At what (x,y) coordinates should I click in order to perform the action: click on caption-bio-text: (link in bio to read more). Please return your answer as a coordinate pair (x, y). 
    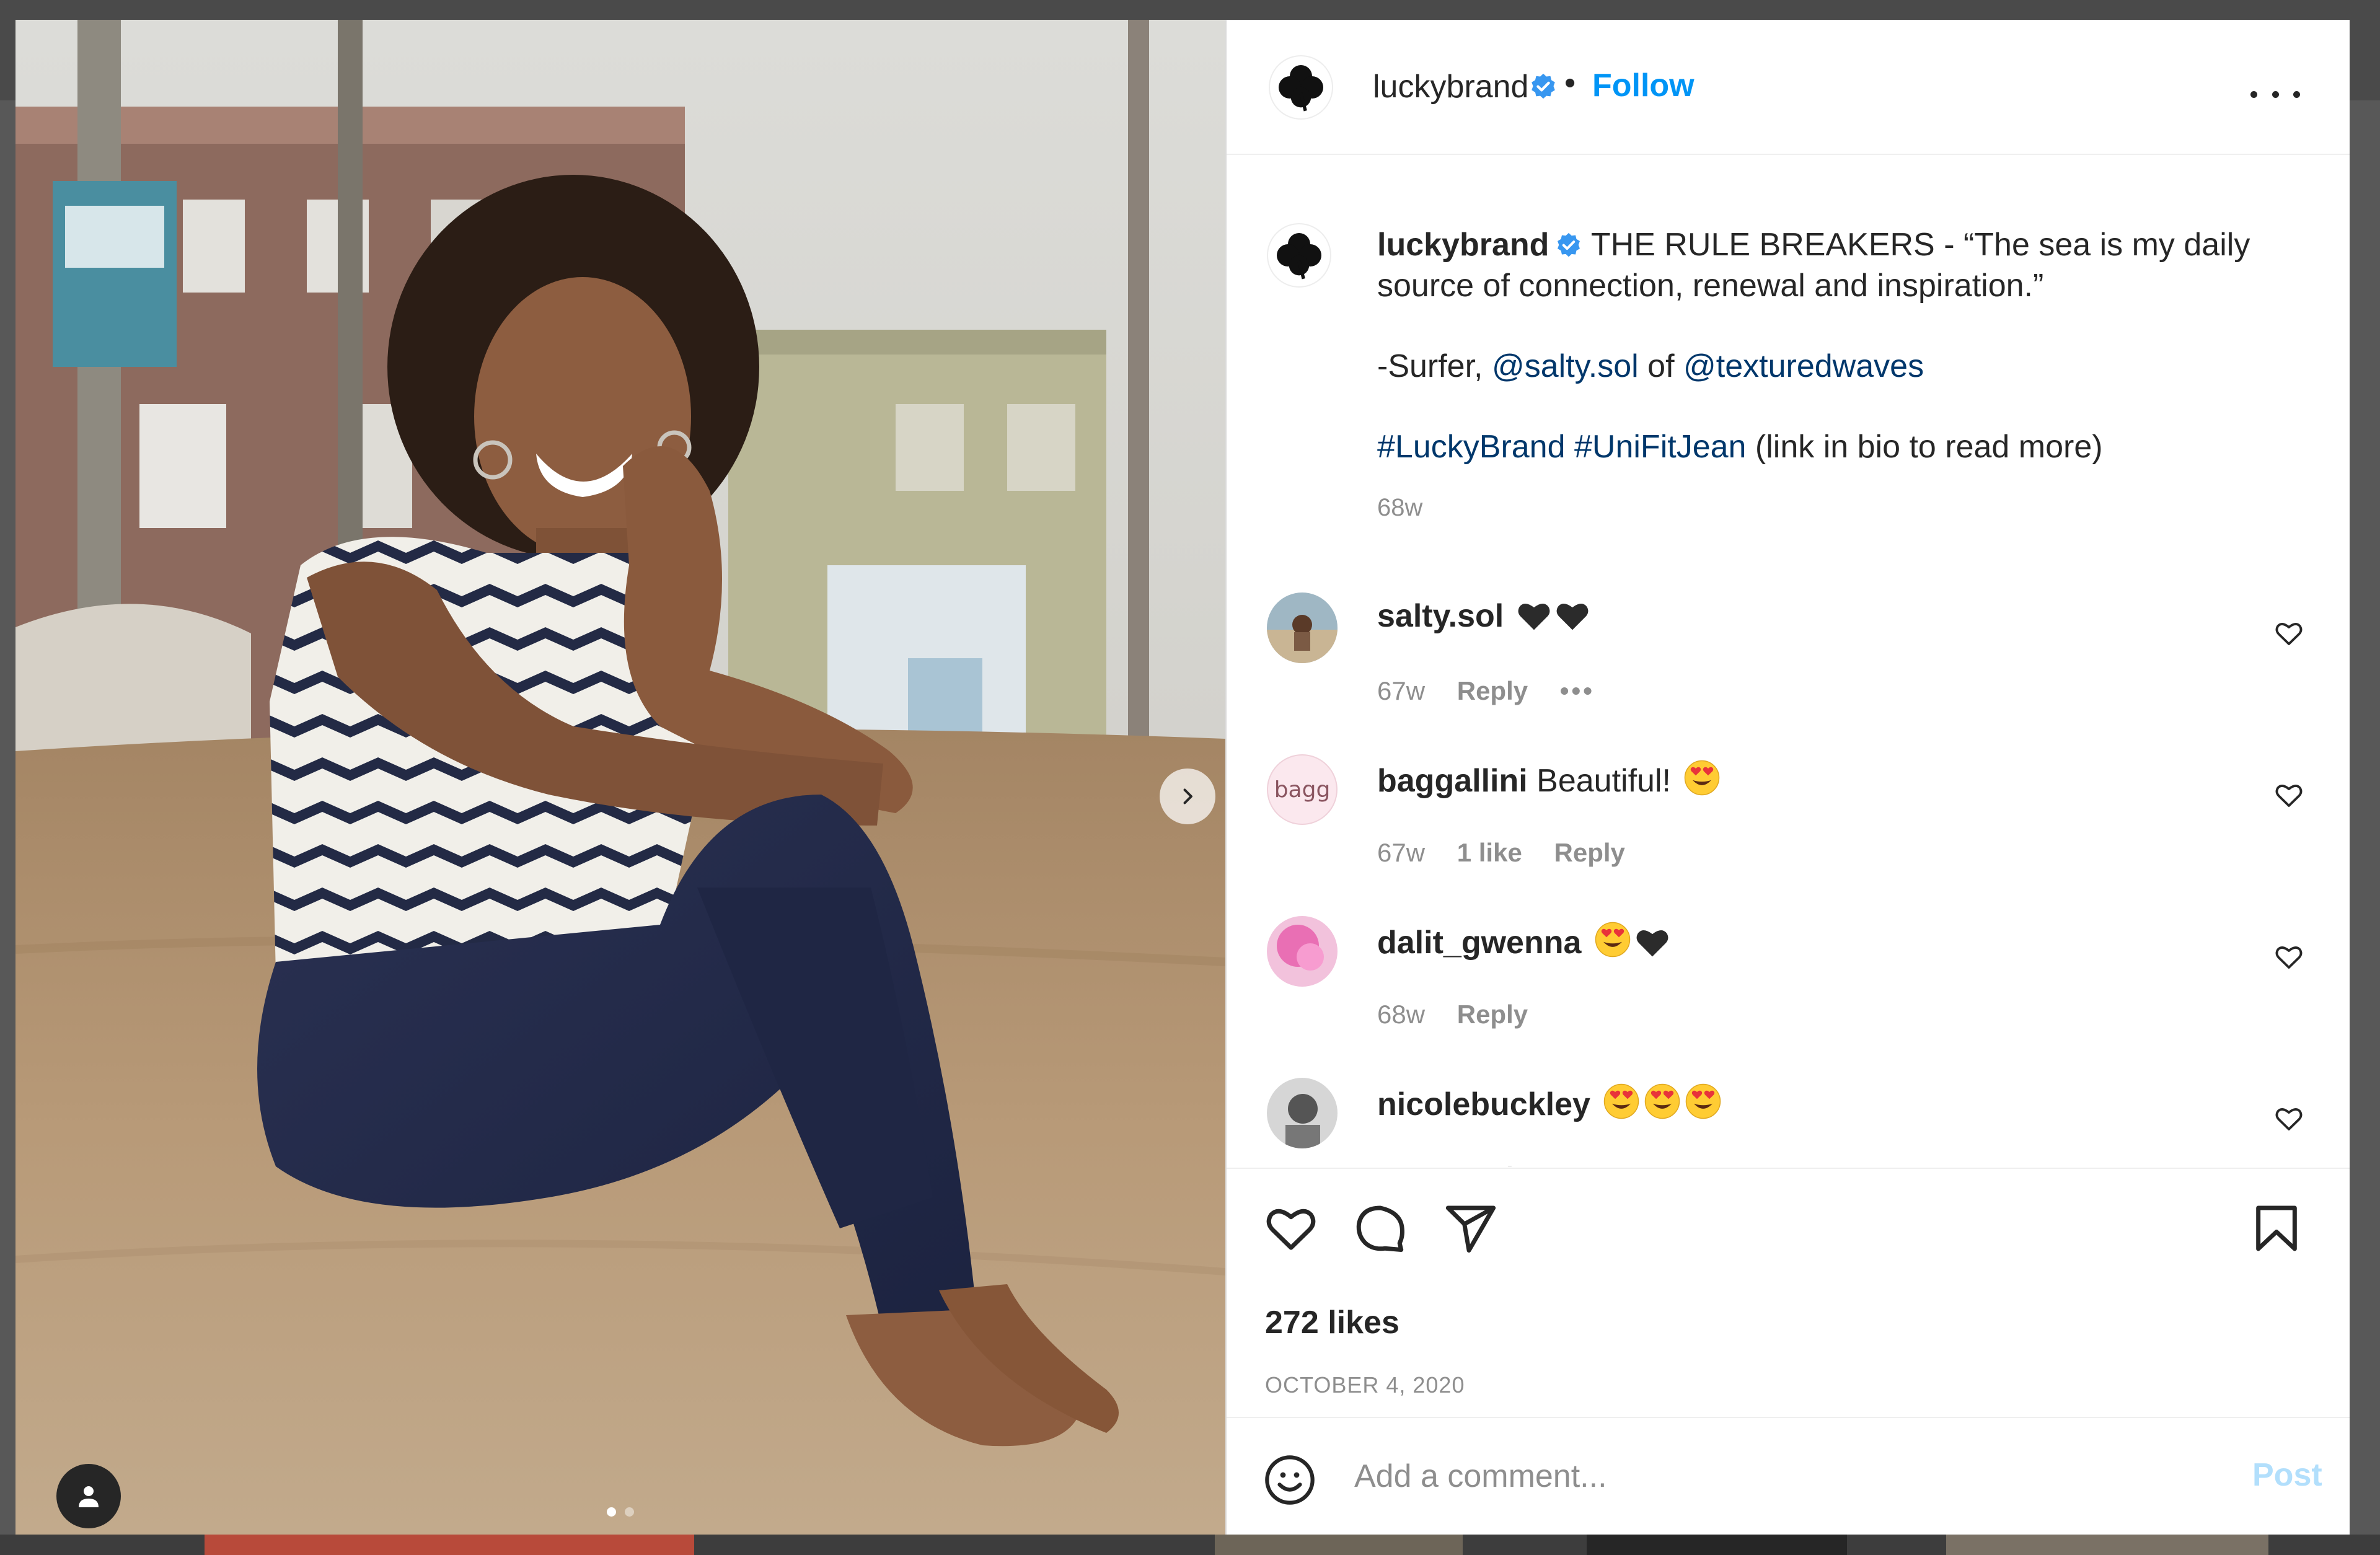
    Looking at the image, I should click on (1924, 447).